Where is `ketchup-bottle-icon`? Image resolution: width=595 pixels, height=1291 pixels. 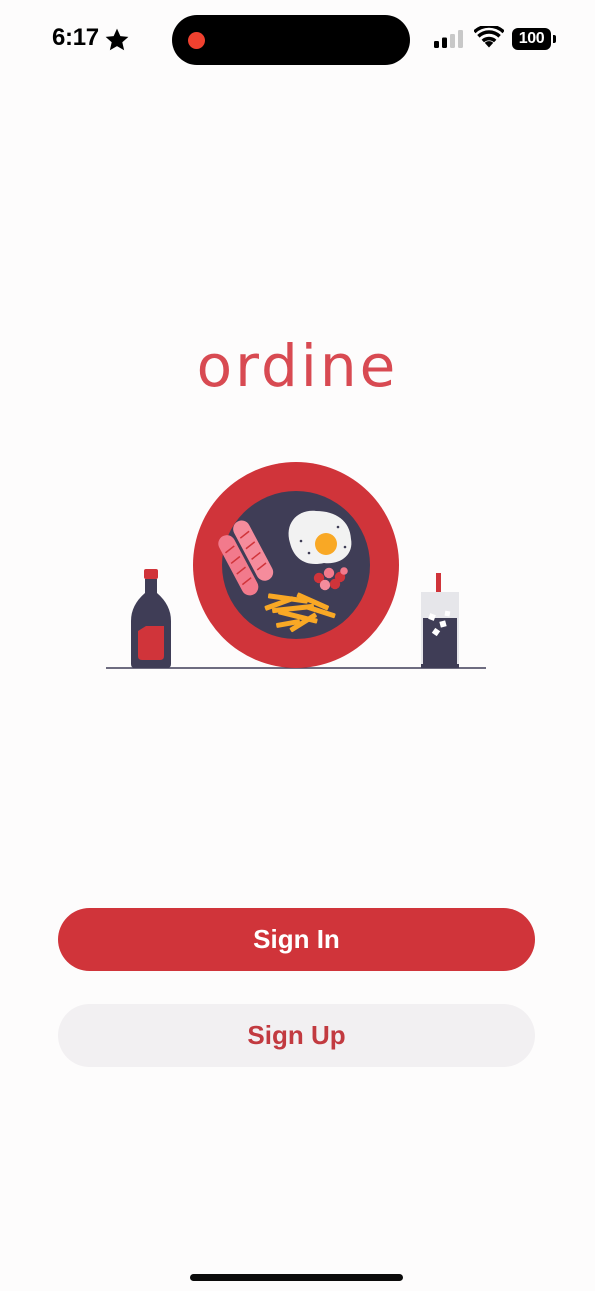
ketchup-bottle-icon is located at coordinates (151, 618).